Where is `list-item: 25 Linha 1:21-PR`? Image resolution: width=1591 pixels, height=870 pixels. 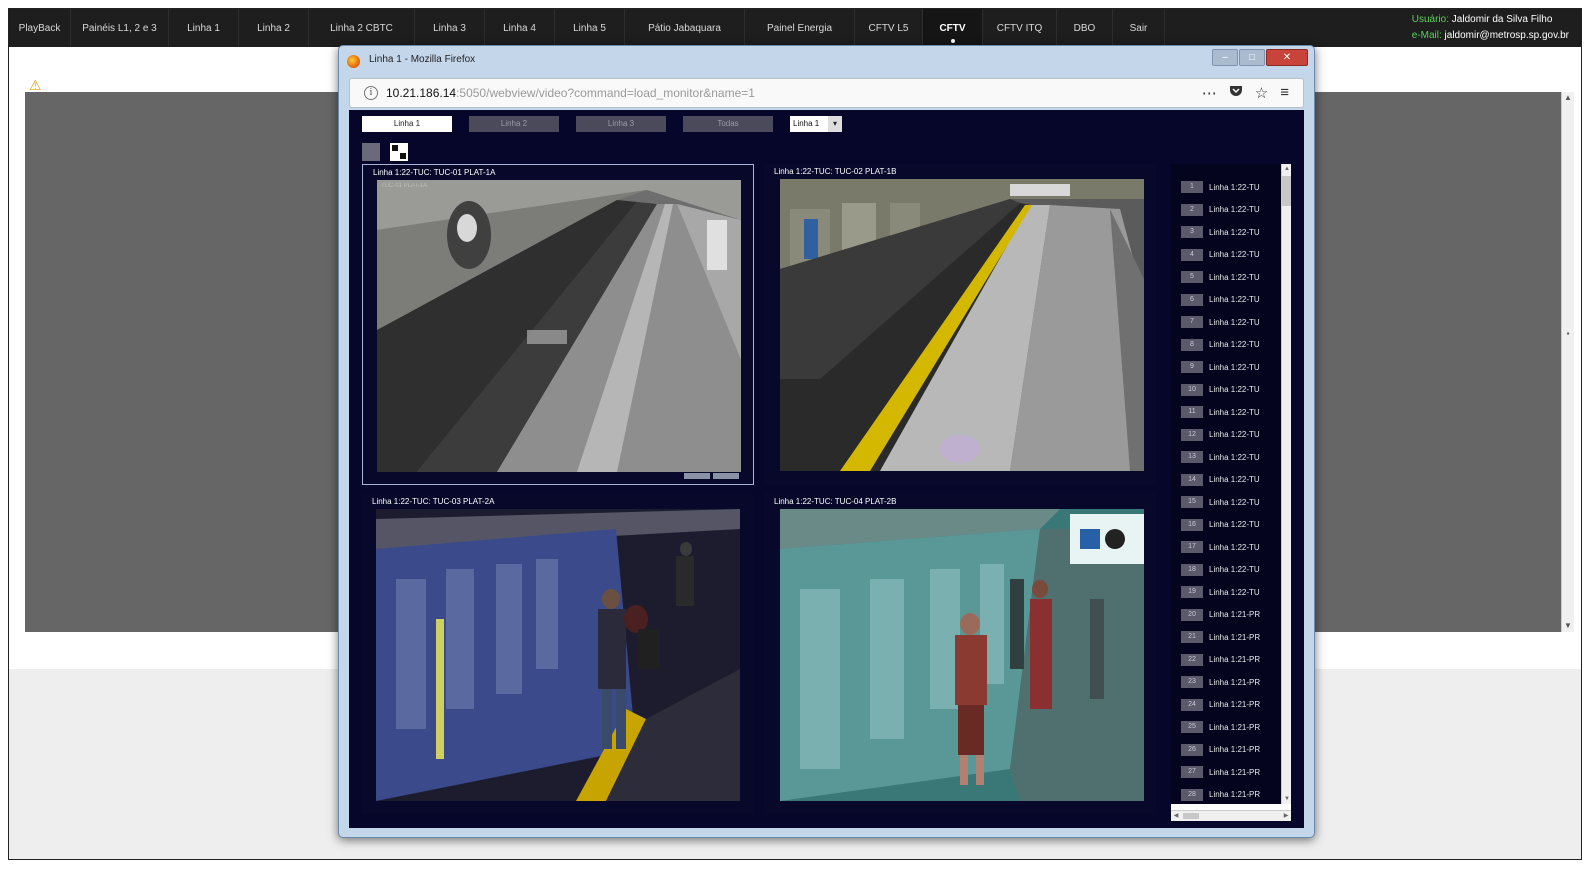
list-item: 25 Linha 1:21-PR is located at coordinates (1220, 727).